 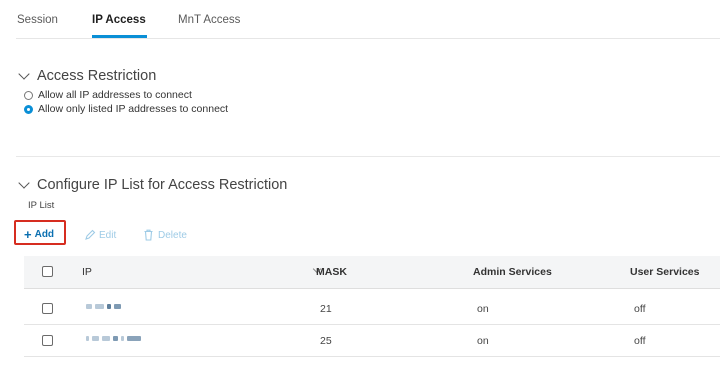 I want to click on column-header-ip: IP, so click(x=87, y=272).